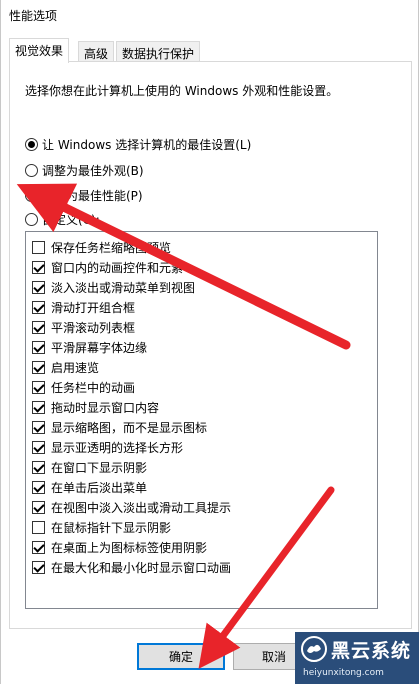 The image size is (419, 684). I want to click on effect-label: 在单击后淡出菜单, so click(99, 487).